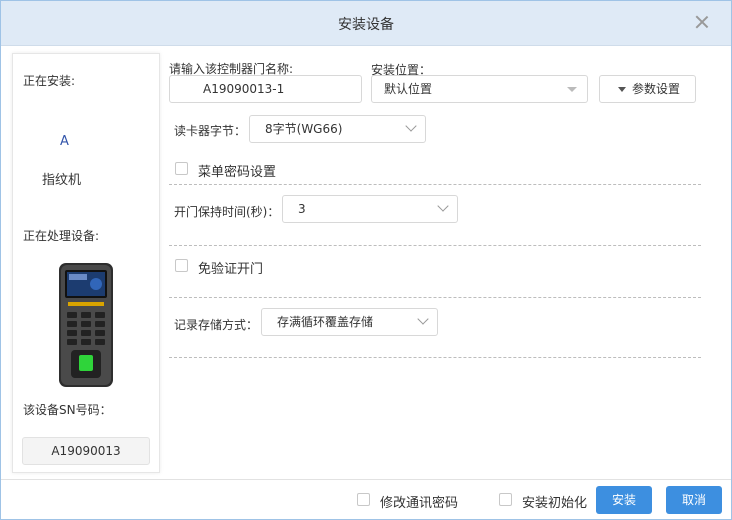 This screenshot has height=520, width=732. I want to click on reader-bytes-select: 8字节(WG66), so click(337, 129).